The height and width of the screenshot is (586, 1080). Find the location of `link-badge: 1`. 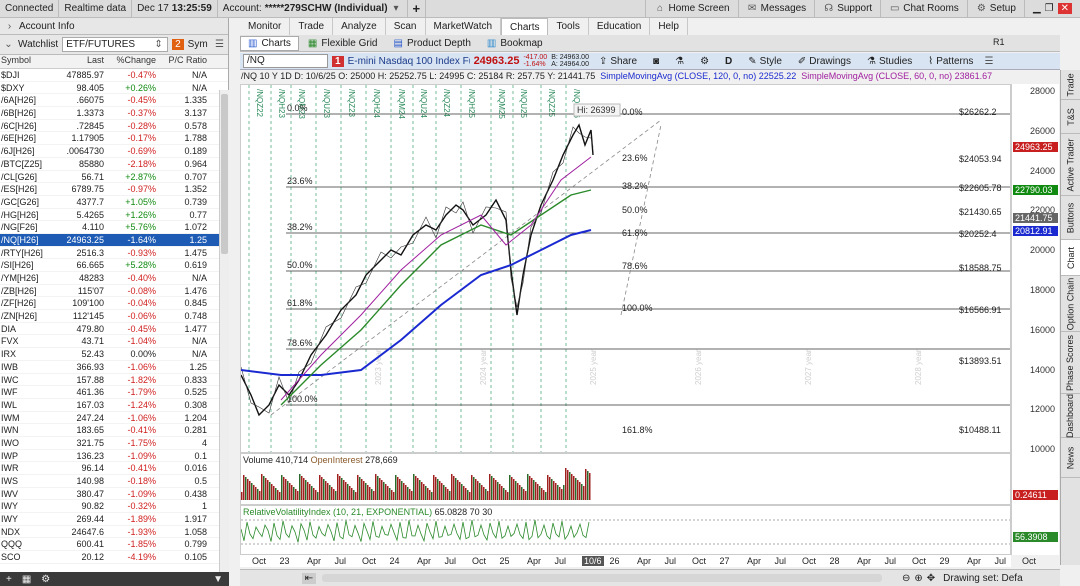

link-badge: 1 is located at coordinates (338, 61).